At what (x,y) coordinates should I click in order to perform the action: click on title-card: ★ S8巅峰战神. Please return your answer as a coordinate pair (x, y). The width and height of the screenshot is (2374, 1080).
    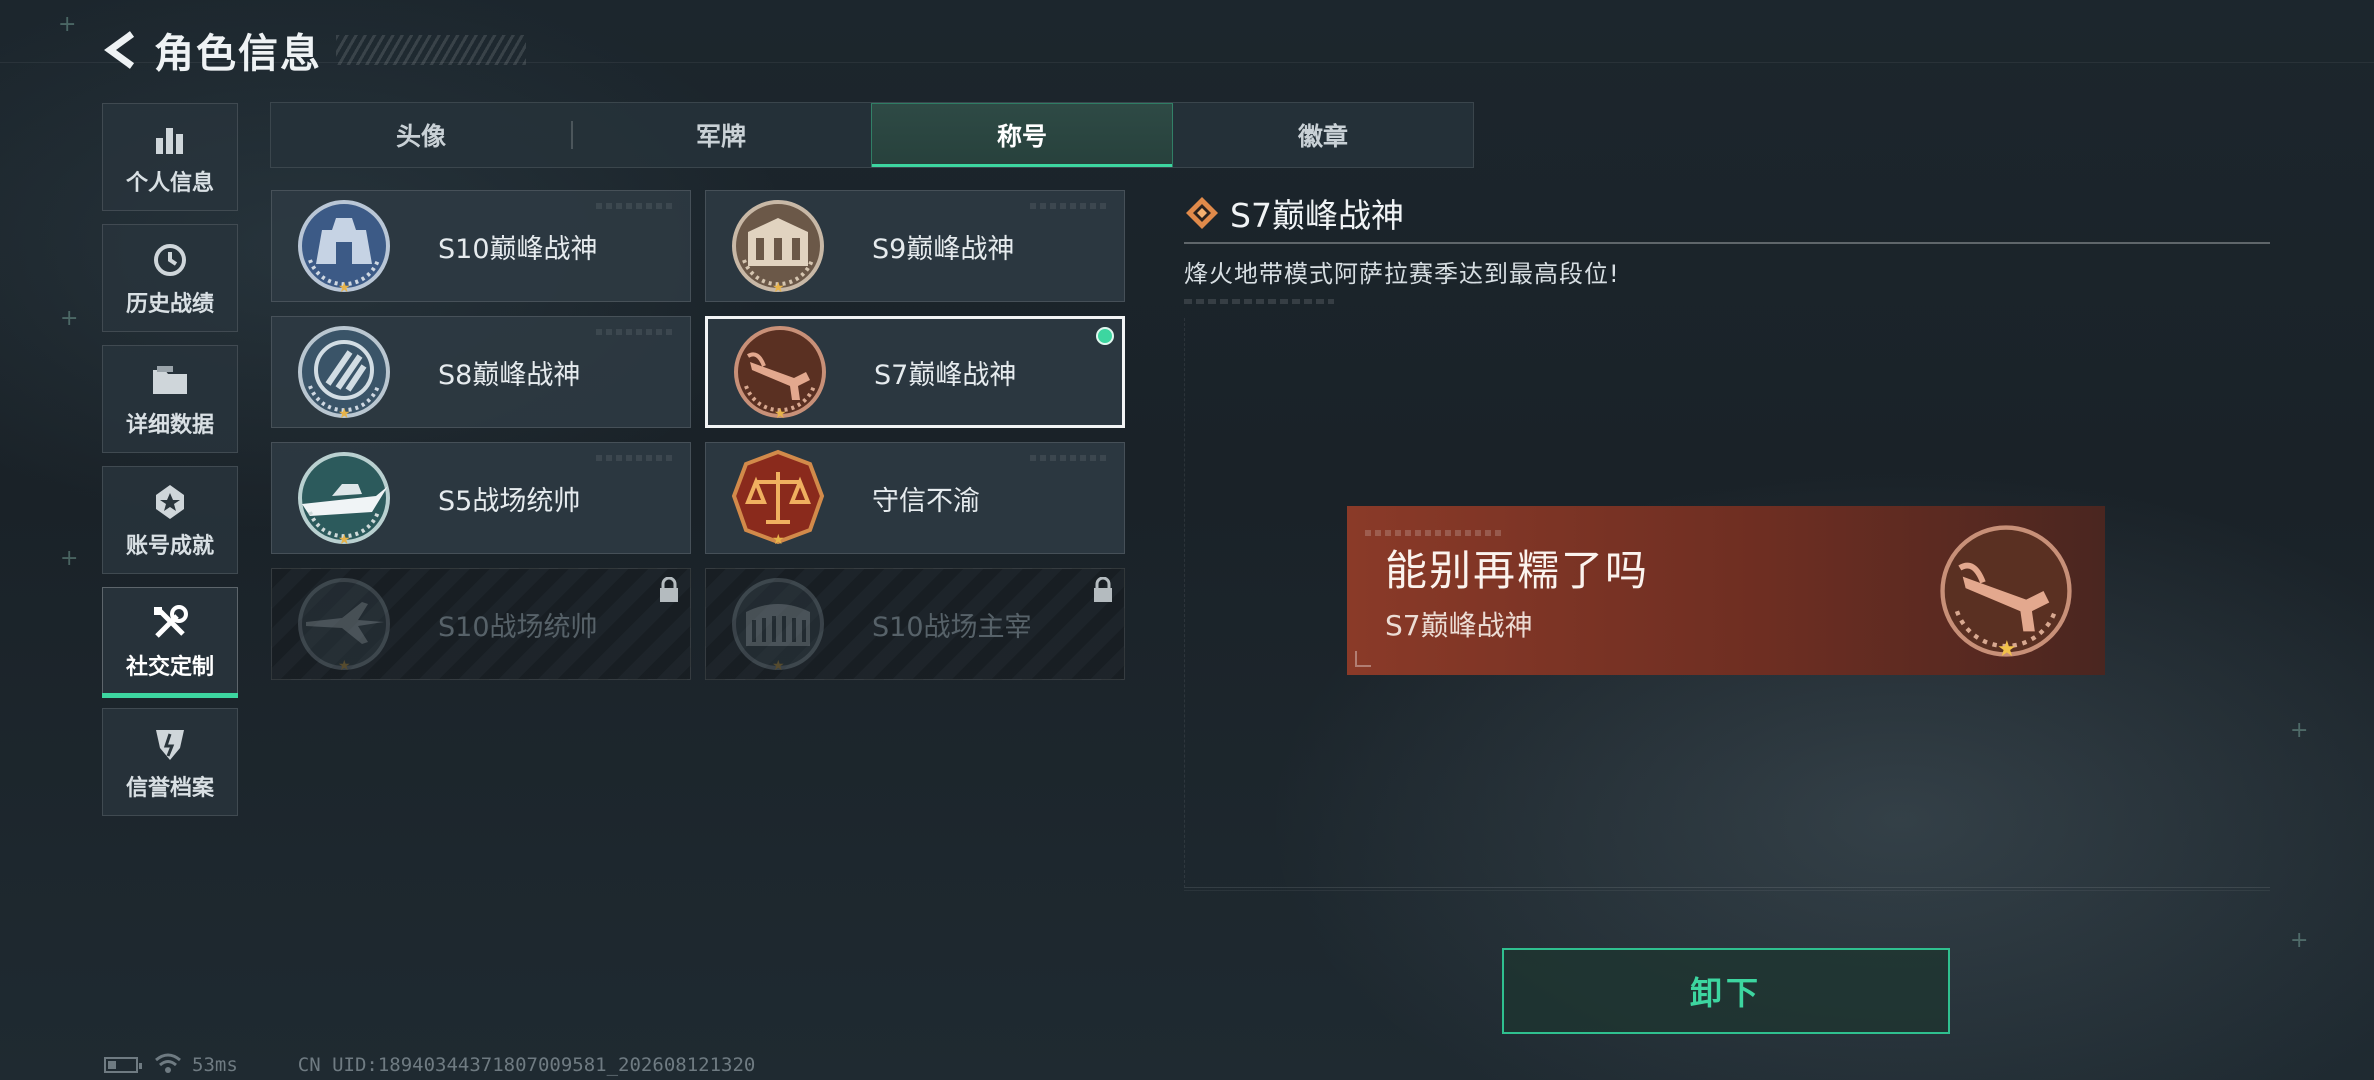
    Looking at the image, I should click on (481, 372).